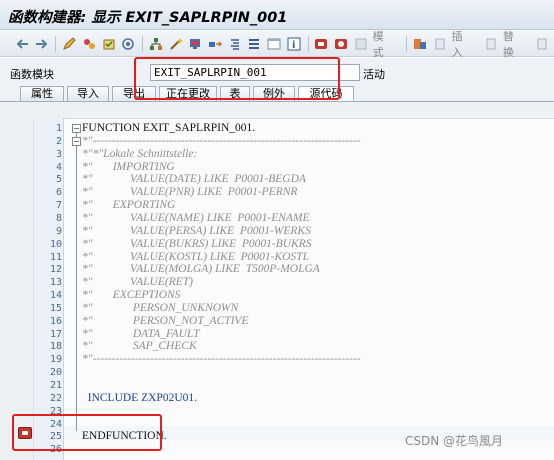 This screenshot has height=460, width=554. What do you see at coordinates (139, 398) in the screenshot?
I see `code-line: INCLUDE ZXP02U01.` at bounding box center [139, 398].